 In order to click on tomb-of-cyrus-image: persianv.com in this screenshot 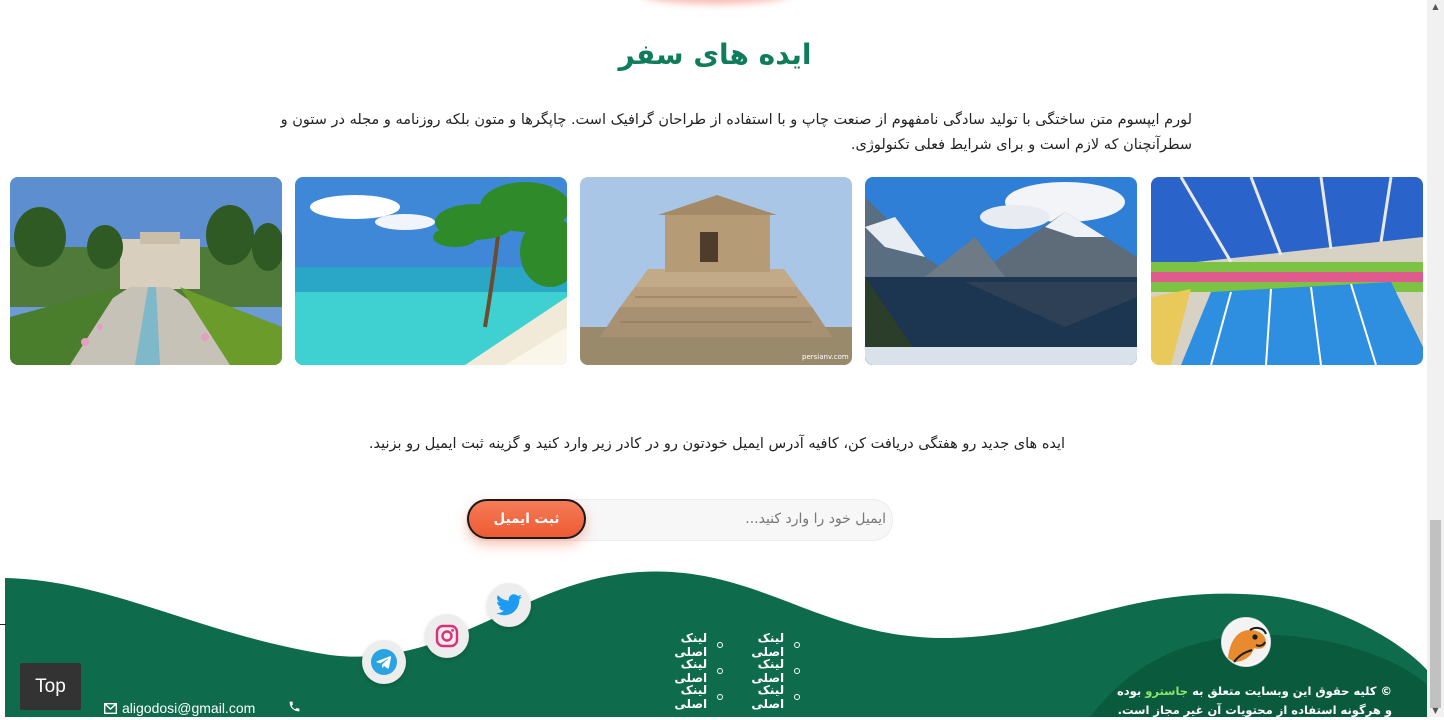, I will do `click(716, 271)`.